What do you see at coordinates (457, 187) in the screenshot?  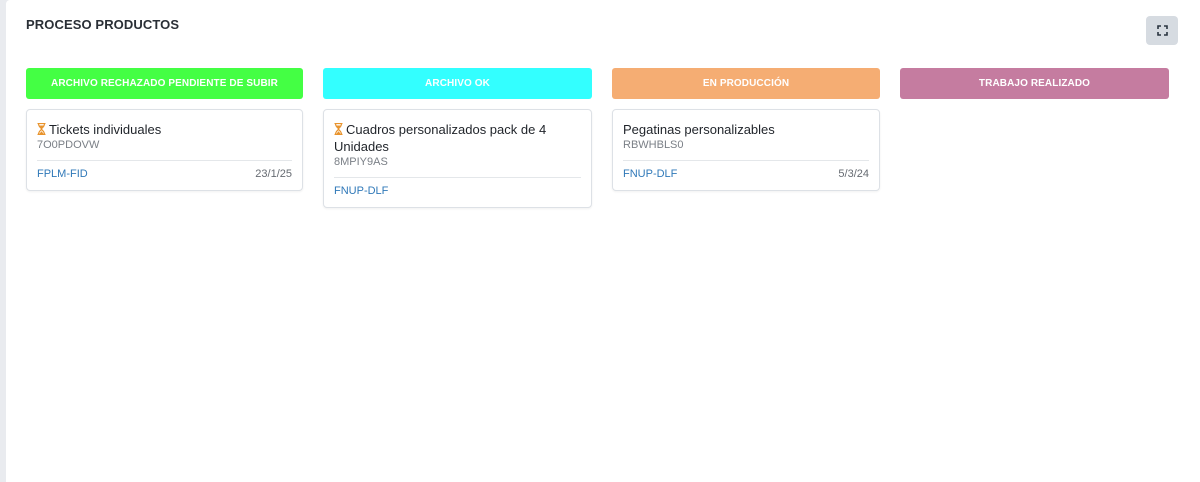 I see `card-footer: FNUP-DLF` at bounding box center [457, 187].